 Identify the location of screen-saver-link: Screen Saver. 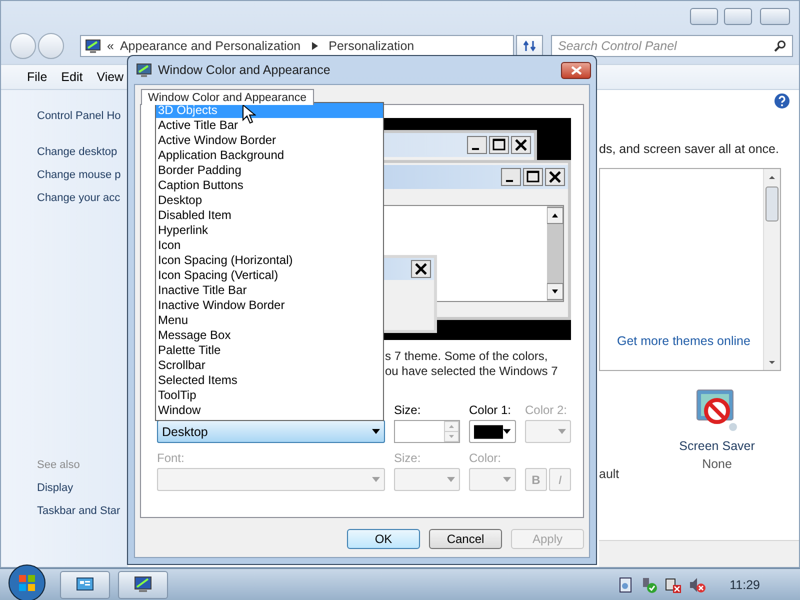
(717, 446).